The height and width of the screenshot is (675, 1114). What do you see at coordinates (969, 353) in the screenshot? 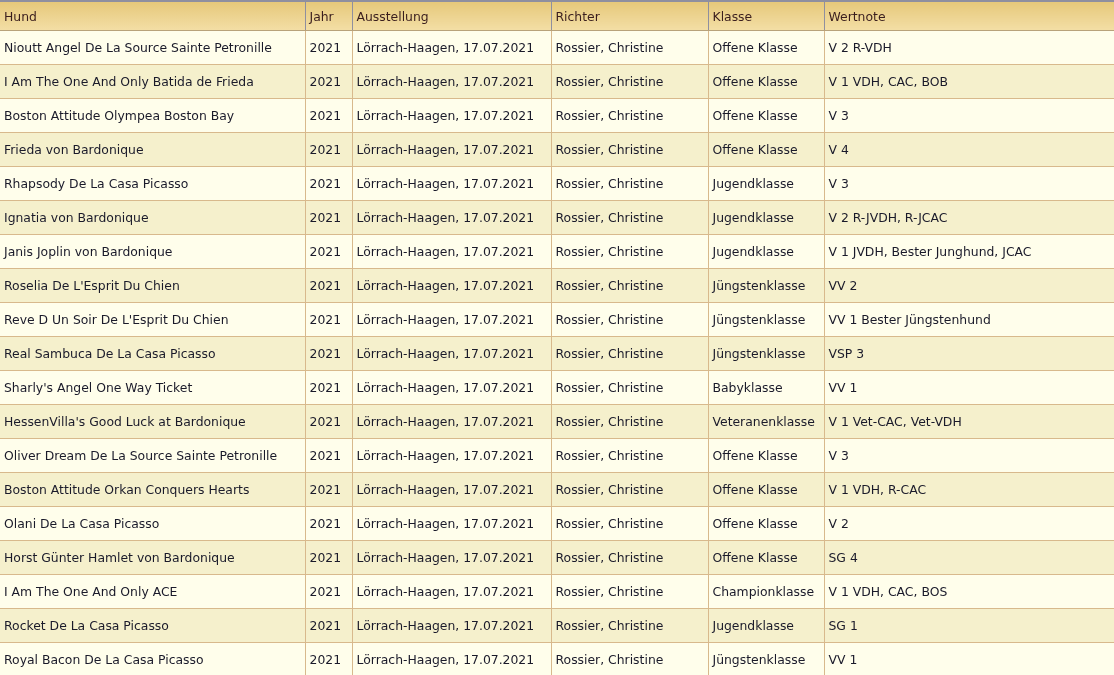
I see `table-cell: VSP 3` at bounding box center [969, 353].